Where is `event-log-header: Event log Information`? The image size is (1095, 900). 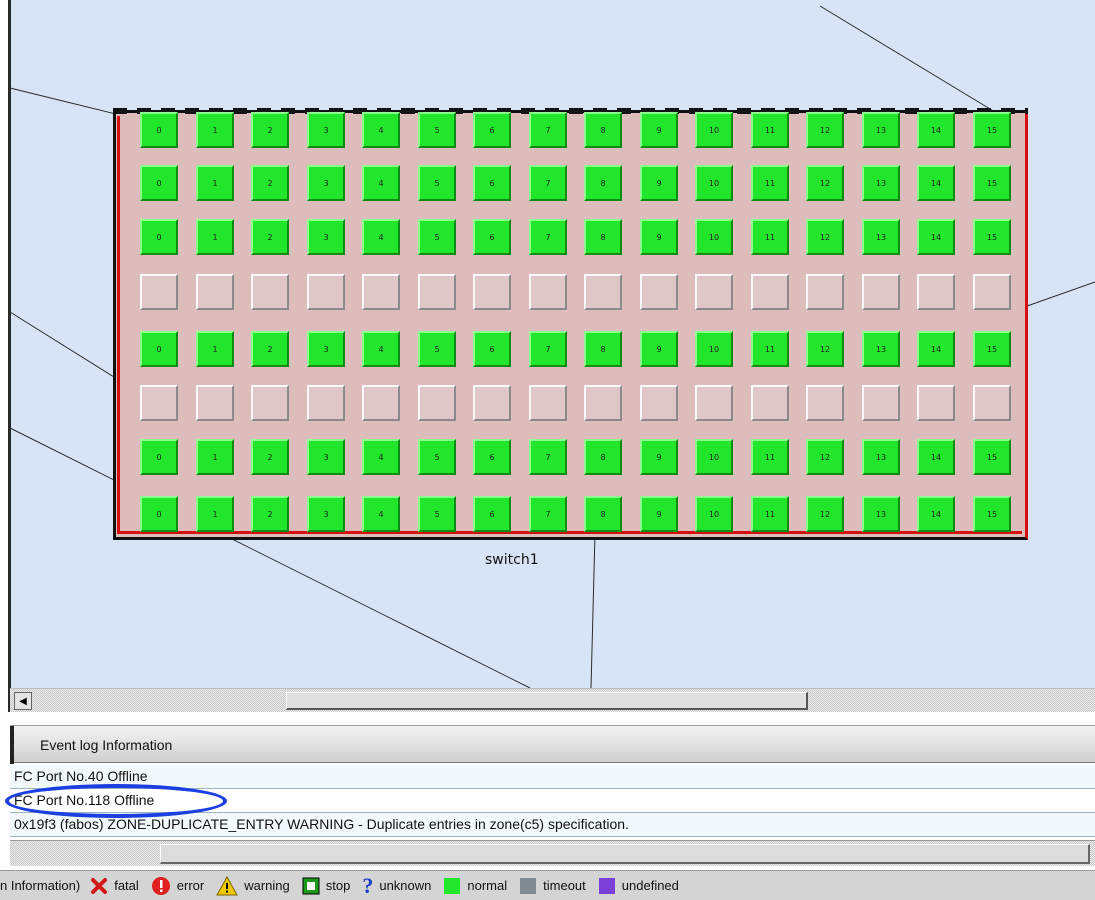 event-log-header: Event log Information is located at coordinates (552, 744).